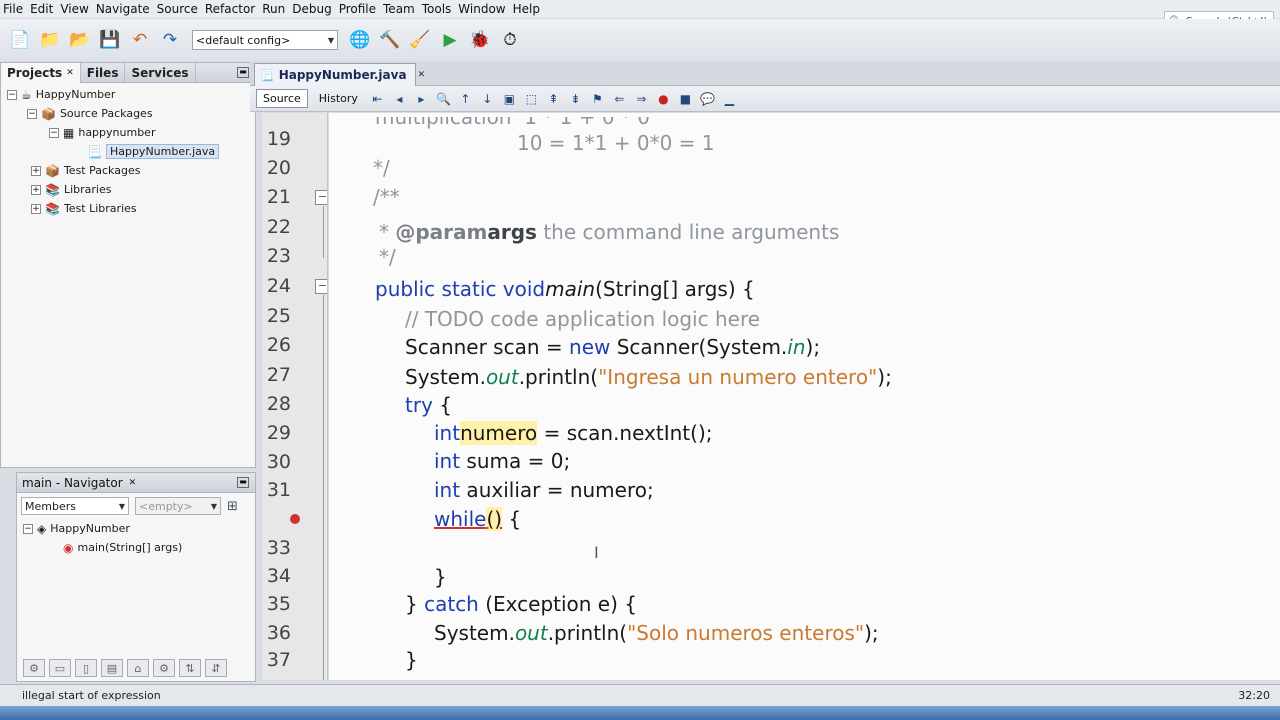 The width and height of the screenshot is (1280, 720). Describe the element at coordinates (282, 98) in the screenshot. I see `source-button: Source` at that location.